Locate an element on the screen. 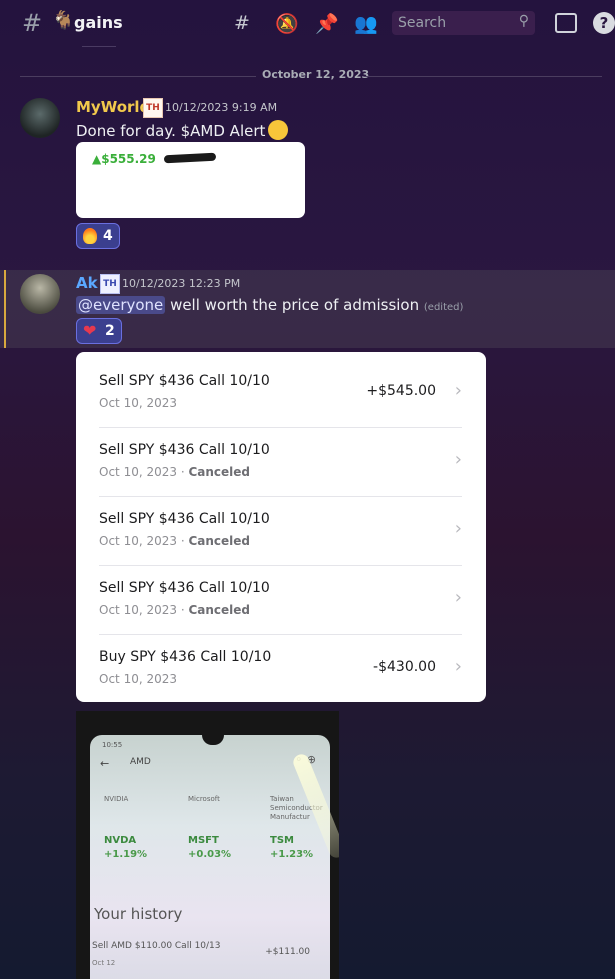 The image size is (615, 979). username: MyWorld is located at coordinates (113, 107).